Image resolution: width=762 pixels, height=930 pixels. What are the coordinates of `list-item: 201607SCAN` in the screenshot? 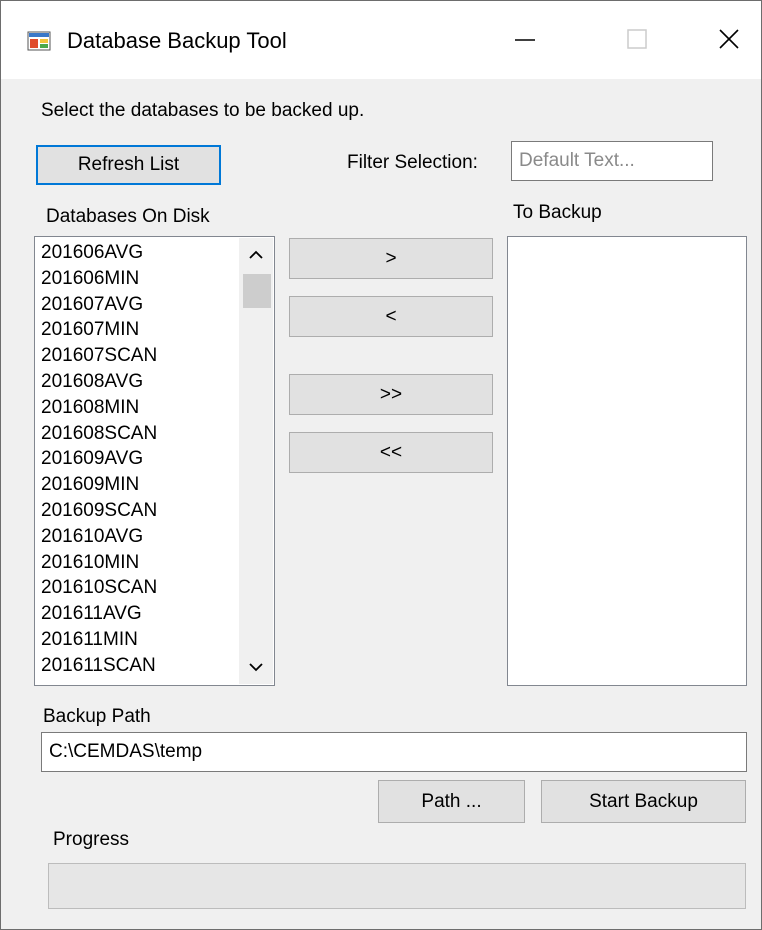 It's located at (99, 356).